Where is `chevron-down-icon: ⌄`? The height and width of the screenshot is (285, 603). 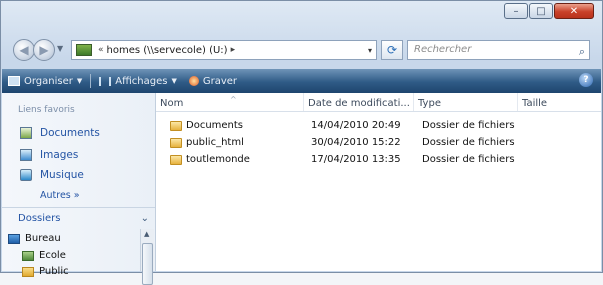
chevron-down-icon: ⌄ is located at coordinates (145, 218).